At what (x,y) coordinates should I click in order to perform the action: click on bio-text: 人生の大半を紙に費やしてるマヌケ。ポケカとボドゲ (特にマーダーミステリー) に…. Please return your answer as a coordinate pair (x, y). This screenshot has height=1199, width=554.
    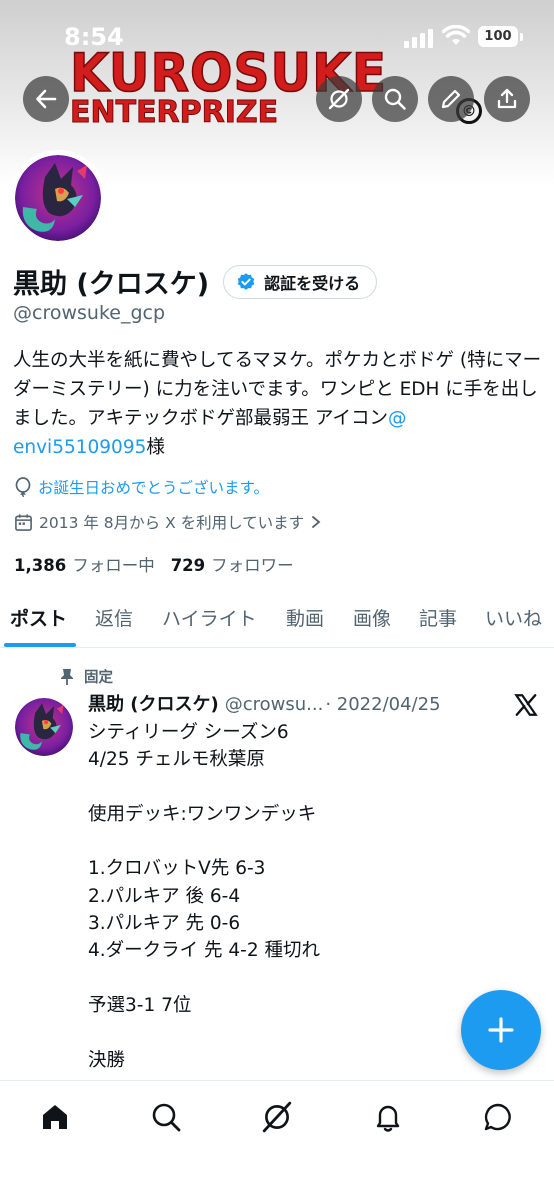
    Looking at the image, I should click on (277, 389).